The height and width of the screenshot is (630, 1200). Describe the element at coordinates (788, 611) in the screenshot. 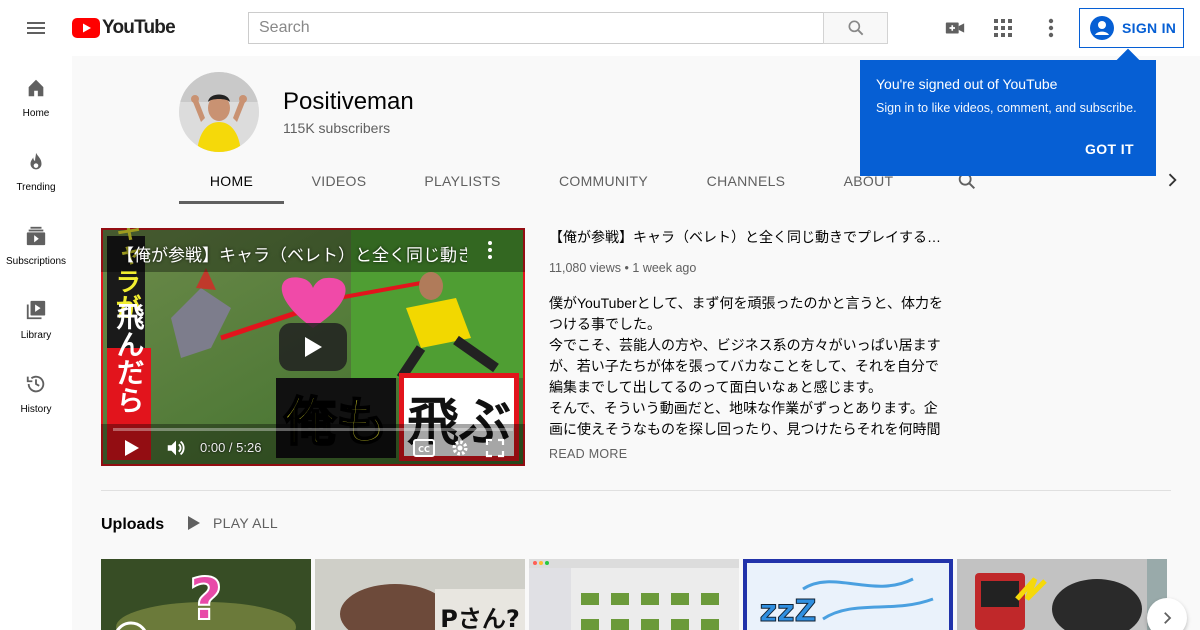

I see `thumb-label: zzZ` at that location.